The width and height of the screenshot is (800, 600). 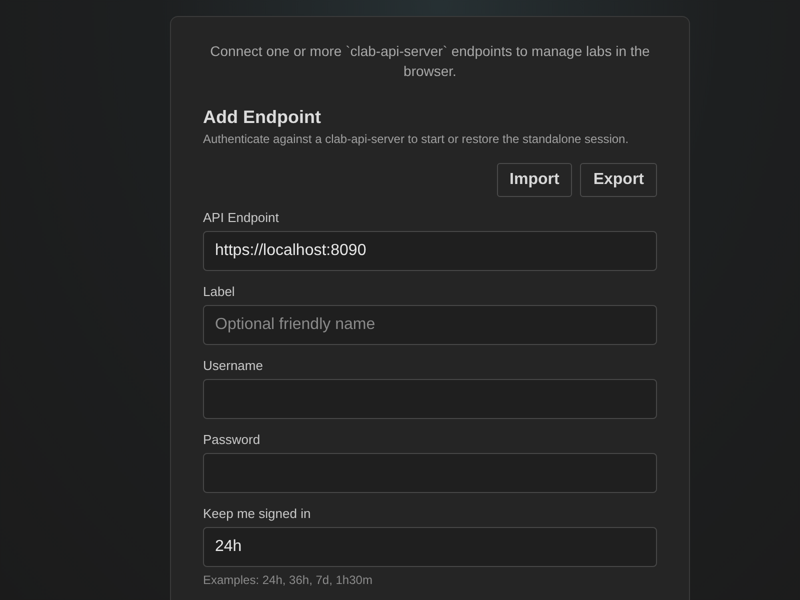 What do you see at coordinates (241, 218) in the screenshot?
I see `field-label: API Endpoint` at bounding box center [241, 218].